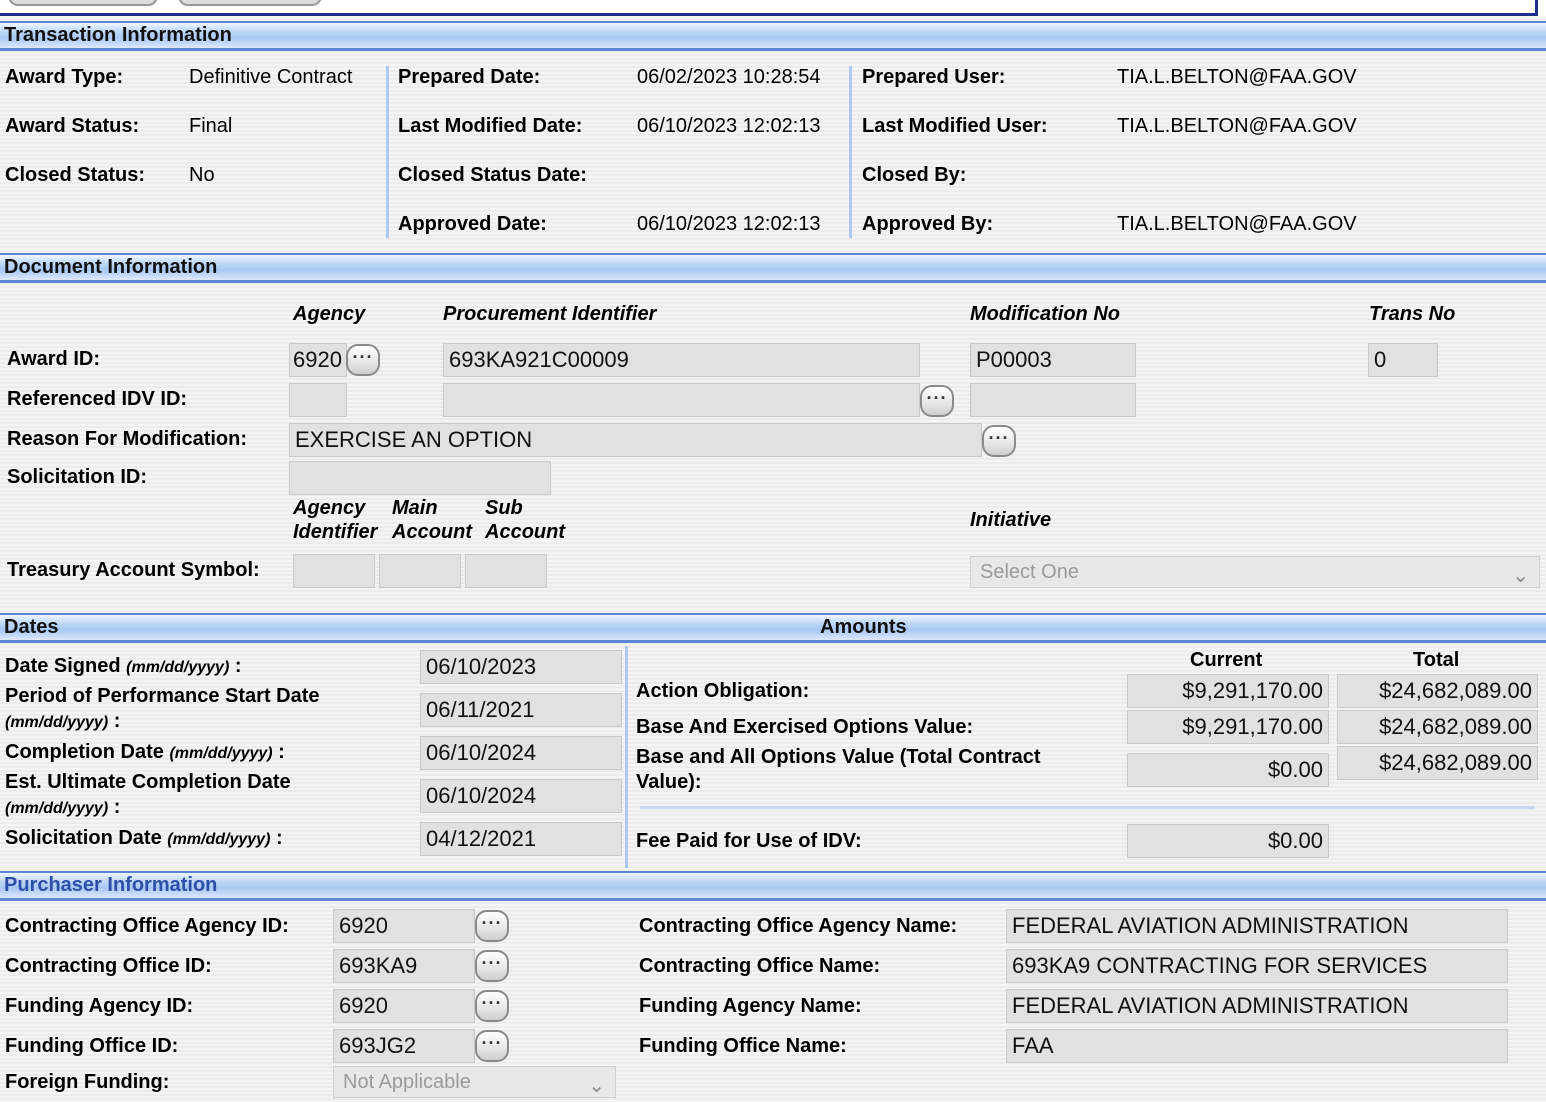 The image size is (1546, 1102). What do you see at coordinates (1412, 314) in the screenshot?
I see `column-header-trans-no: Trans No` at bounding box center [1412, 314].